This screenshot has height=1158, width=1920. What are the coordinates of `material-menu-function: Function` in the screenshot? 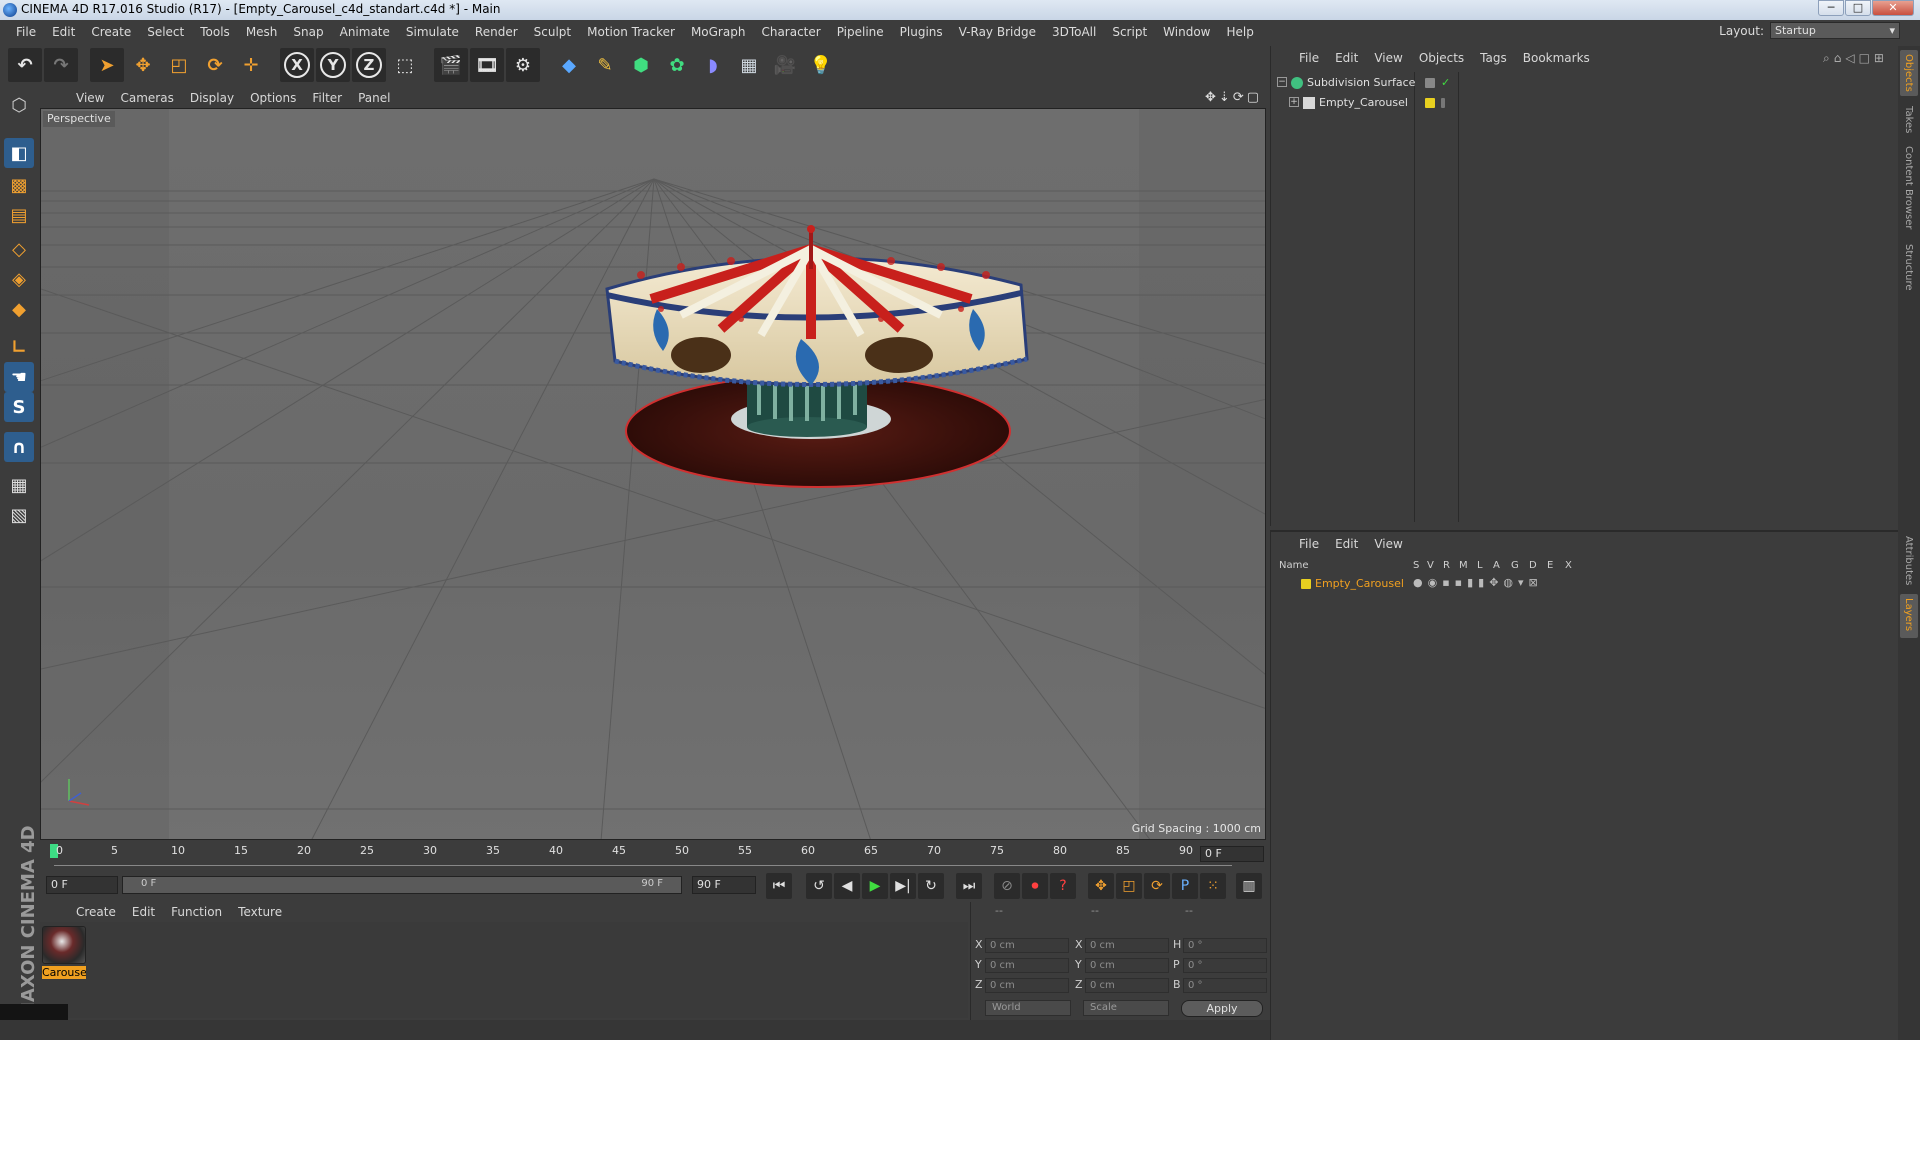 It's located at (196, 912).